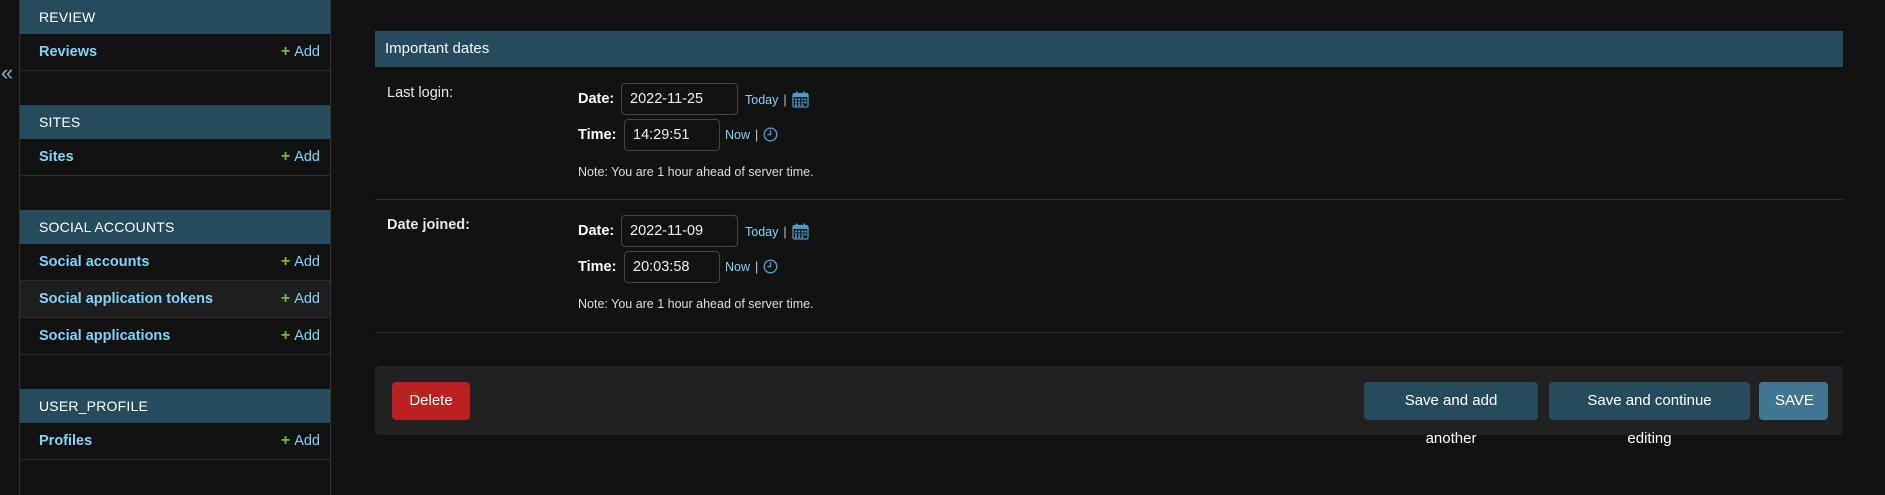 This screenshot has width=1885, height=495. Describe the element at coordinates (7, 73) in the screenshot. I see `collapse-chevron-icon: «` at that location.